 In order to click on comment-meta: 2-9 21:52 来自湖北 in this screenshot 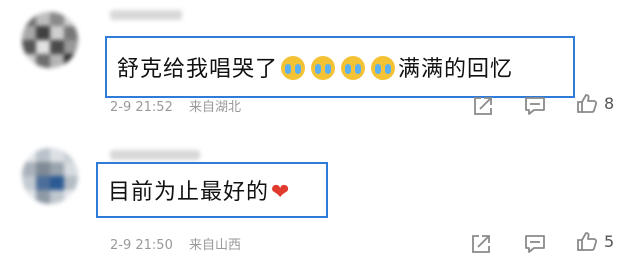, I will do `click(175, 105)`.